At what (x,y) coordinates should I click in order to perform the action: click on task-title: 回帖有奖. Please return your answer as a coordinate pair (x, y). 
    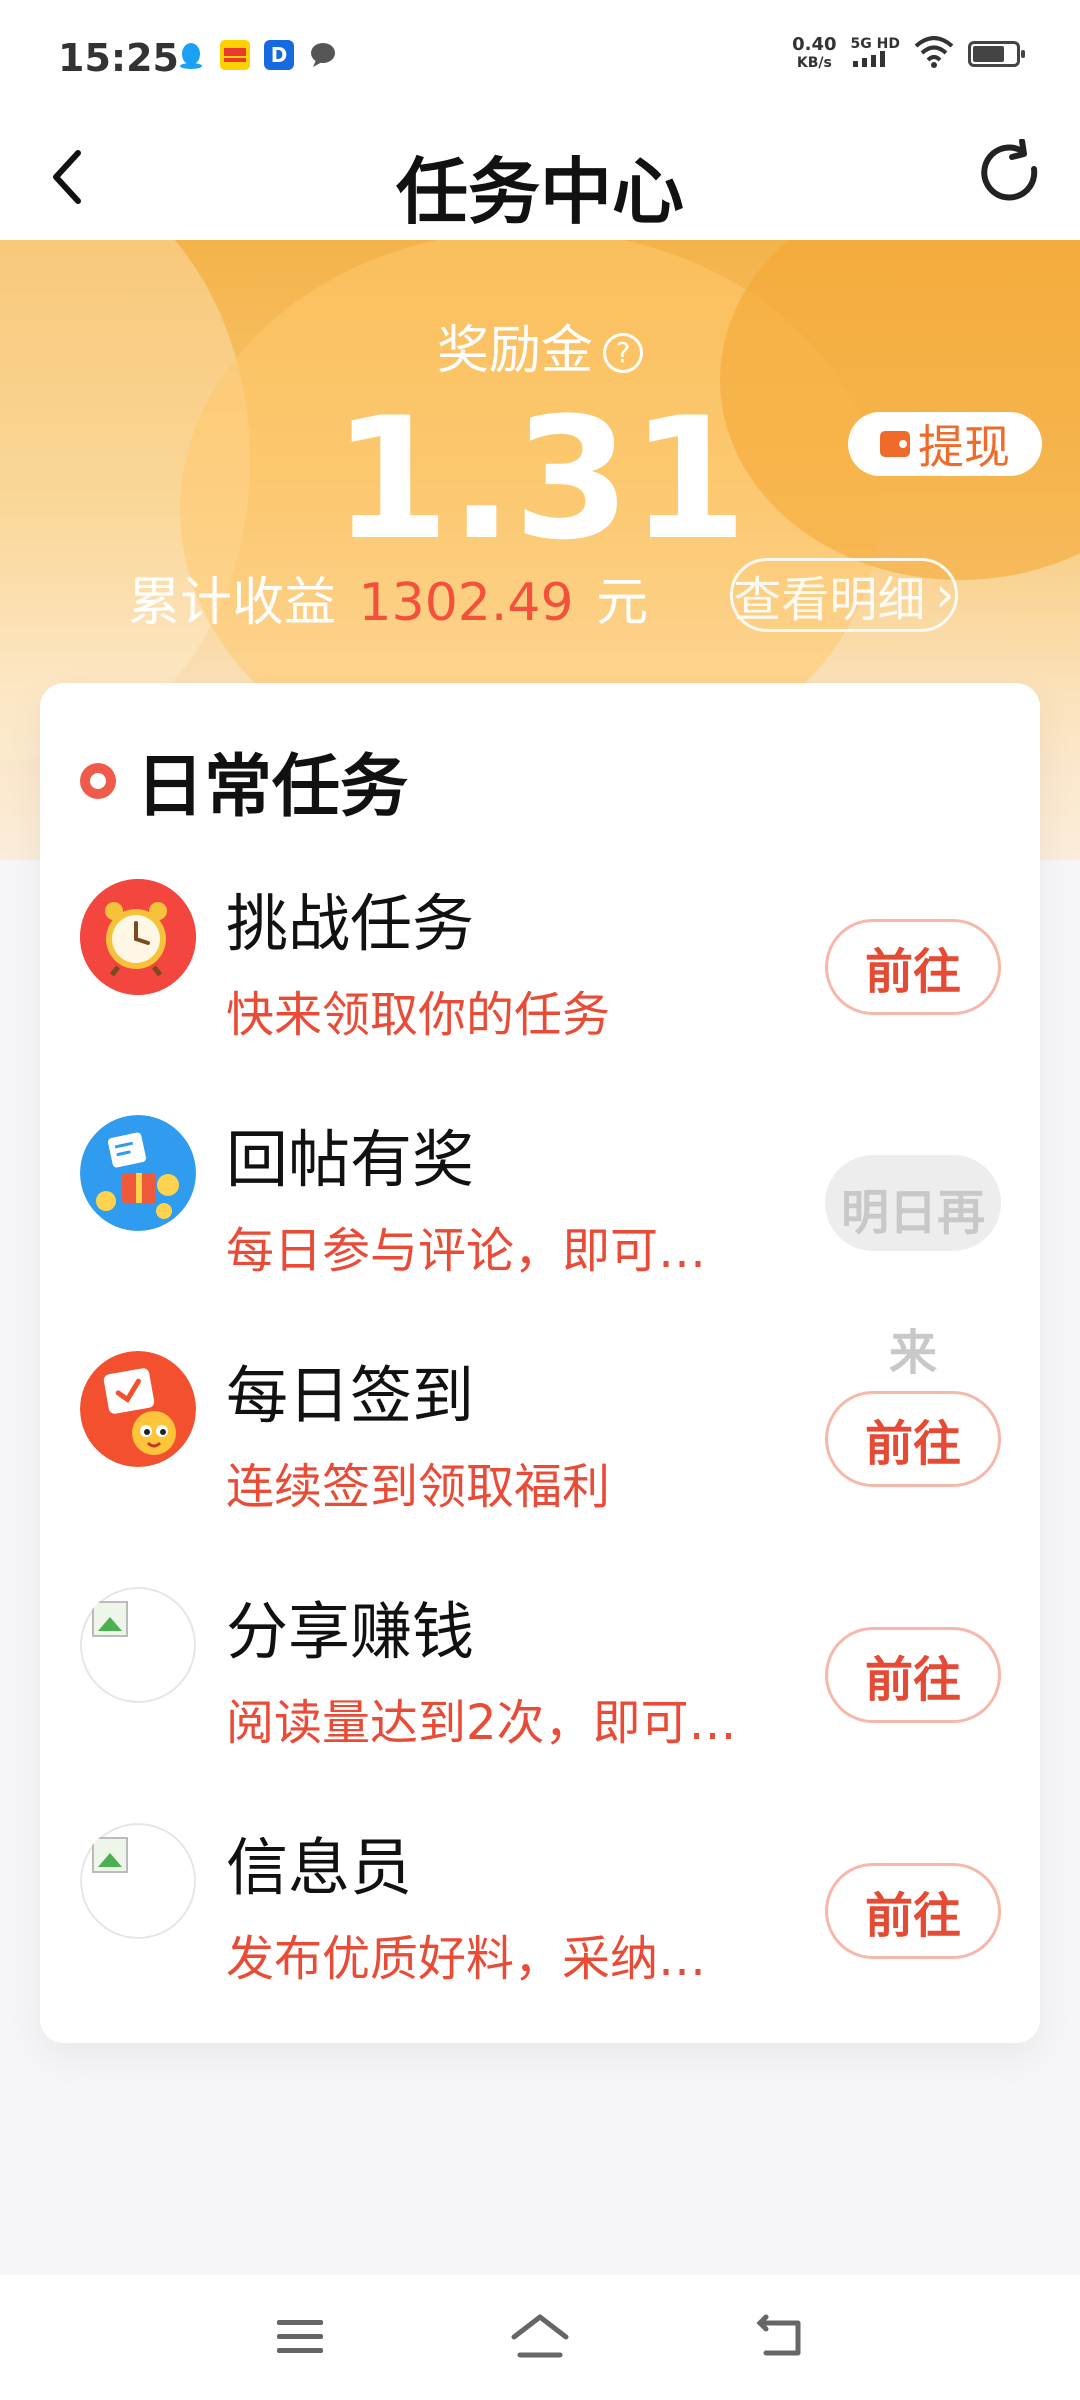
    Looking at the image, I should click on (350, 1159).